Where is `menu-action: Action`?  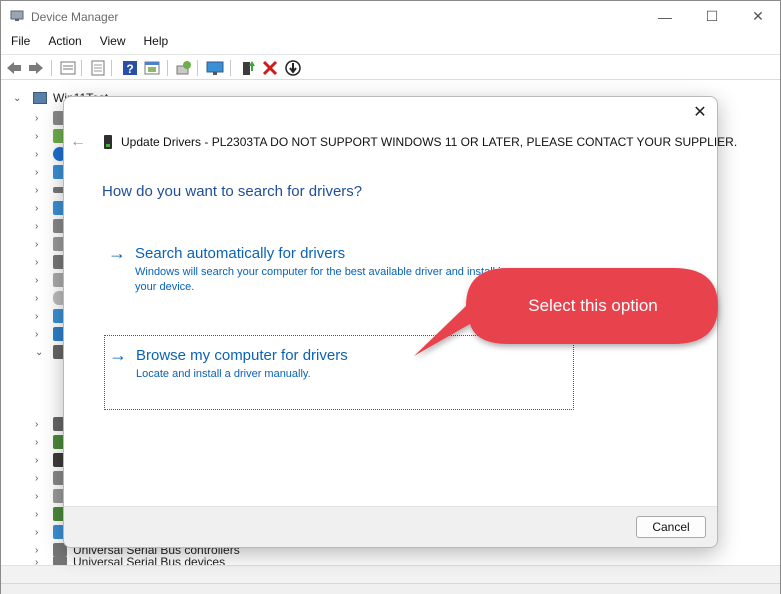
menu-action: Action is located at coordinates (63, 42).